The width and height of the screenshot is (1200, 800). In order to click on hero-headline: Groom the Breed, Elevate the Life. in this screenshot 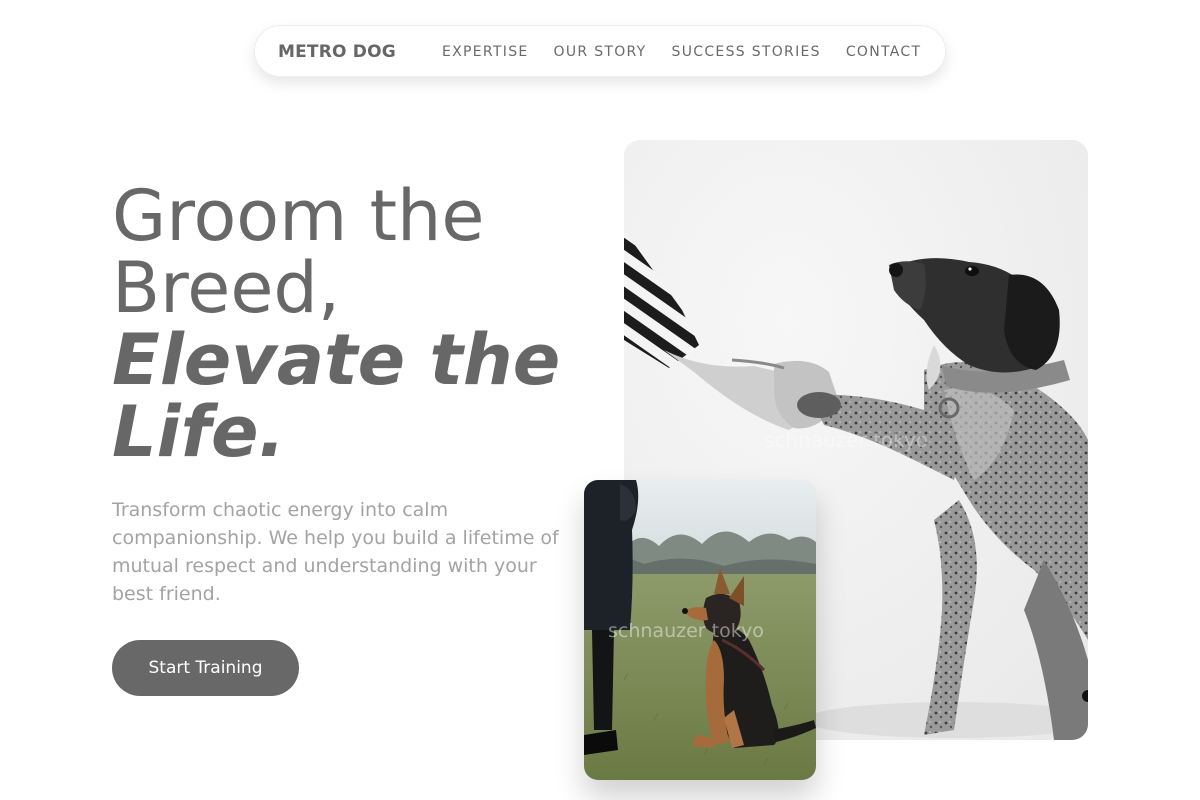, I will do `click(336, 324)`.